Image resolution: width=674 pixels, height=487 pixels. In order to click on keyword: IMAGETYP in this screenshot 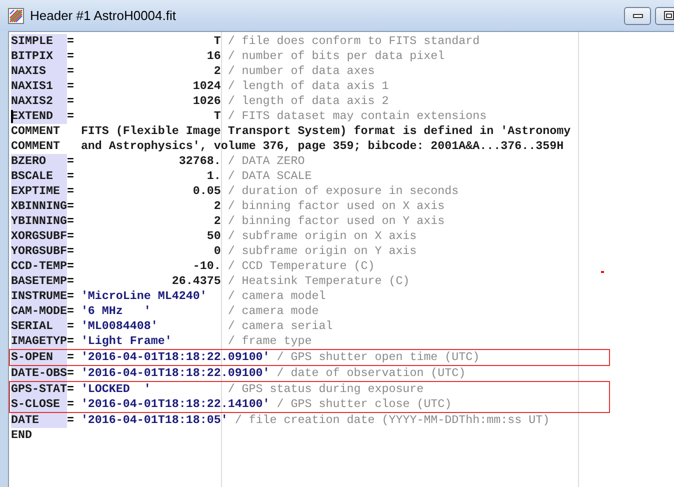, I will do `click(39, 341)`.